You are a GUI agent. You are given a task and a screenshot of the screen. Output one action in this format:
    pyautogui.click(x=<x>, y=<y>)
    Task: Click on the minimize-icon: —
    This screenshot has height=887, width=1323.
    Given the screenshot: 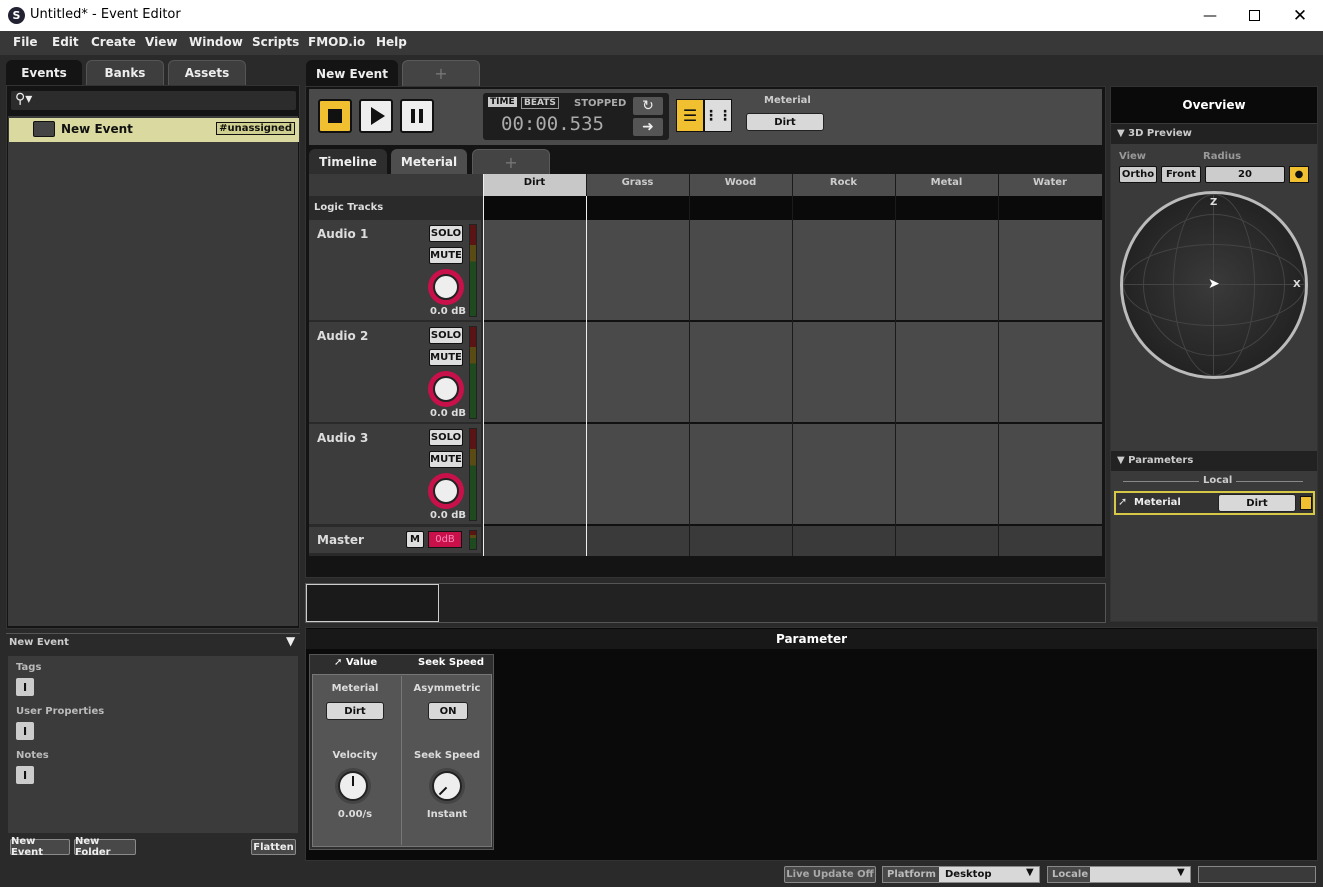 What is the action you would take?
    pyautogui.click(x=1210, y=15)
    